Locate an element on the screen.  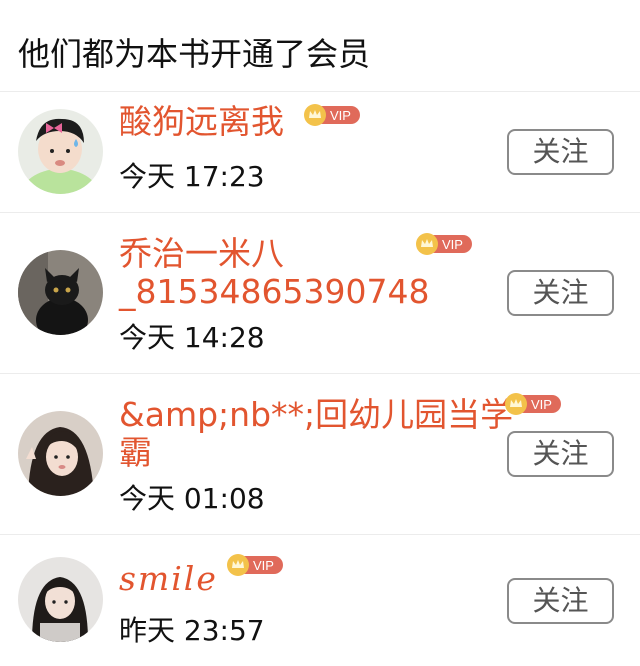
member-time: 今天 01:08 is located at coordinates (192, 498).